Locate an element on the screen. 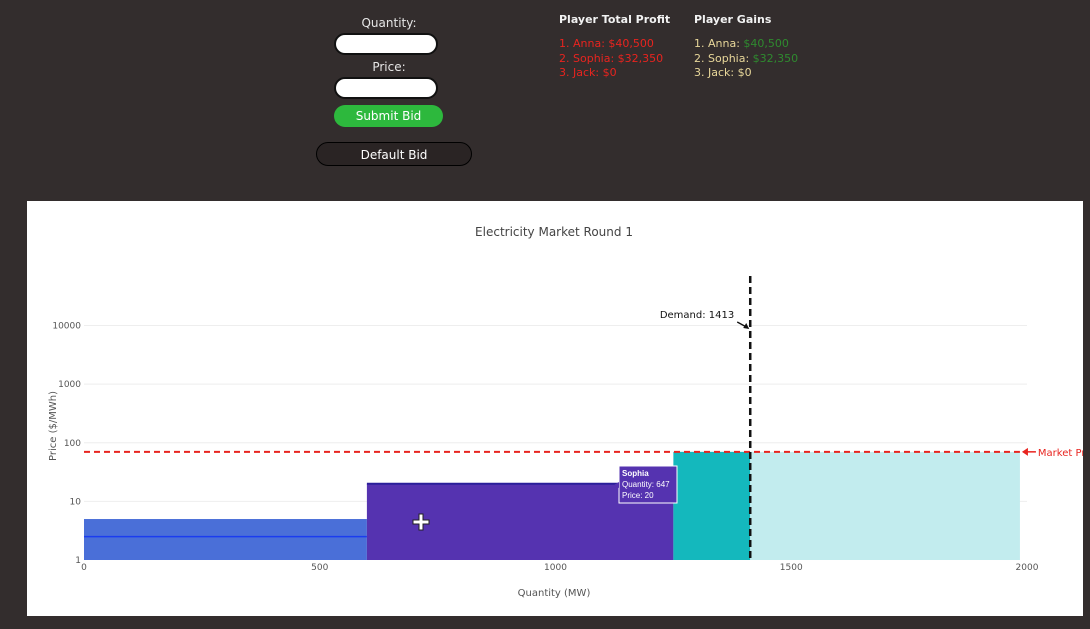  quantity-input is located at coordinates (386, 44).